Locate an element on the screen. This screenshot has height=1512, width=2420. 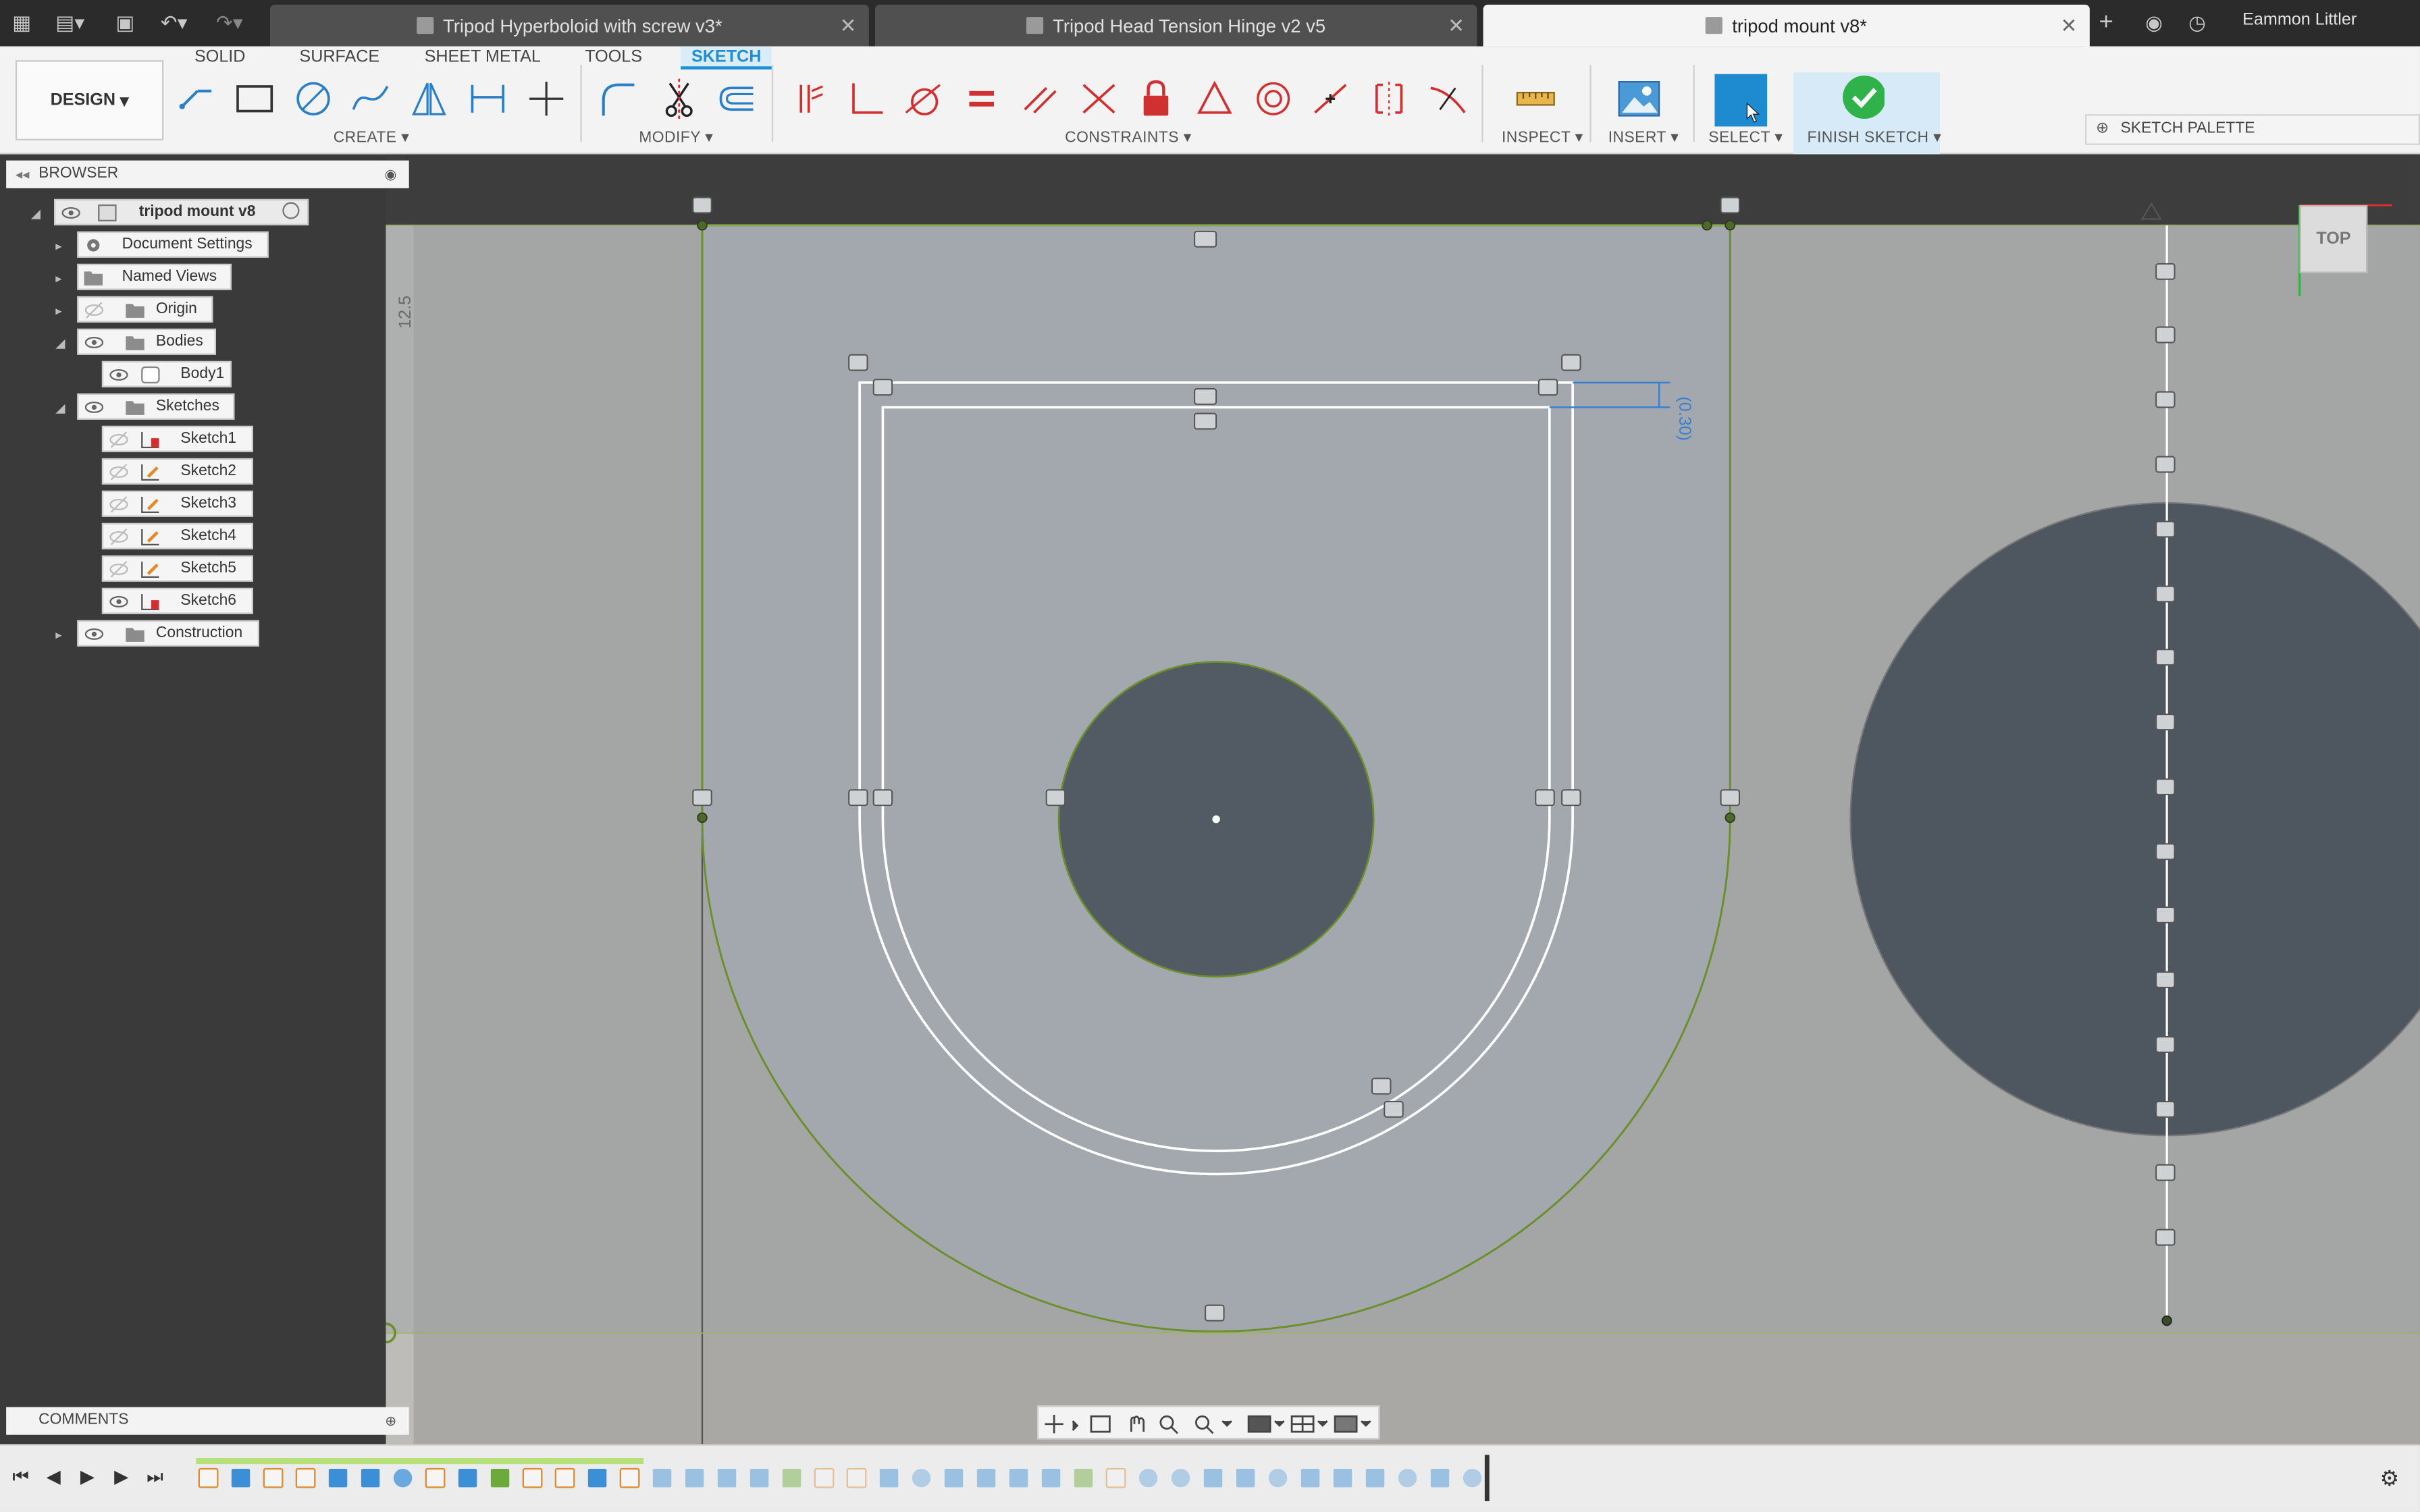
add-comment-icon: ⊕ is located at coordinates (390, 1421).